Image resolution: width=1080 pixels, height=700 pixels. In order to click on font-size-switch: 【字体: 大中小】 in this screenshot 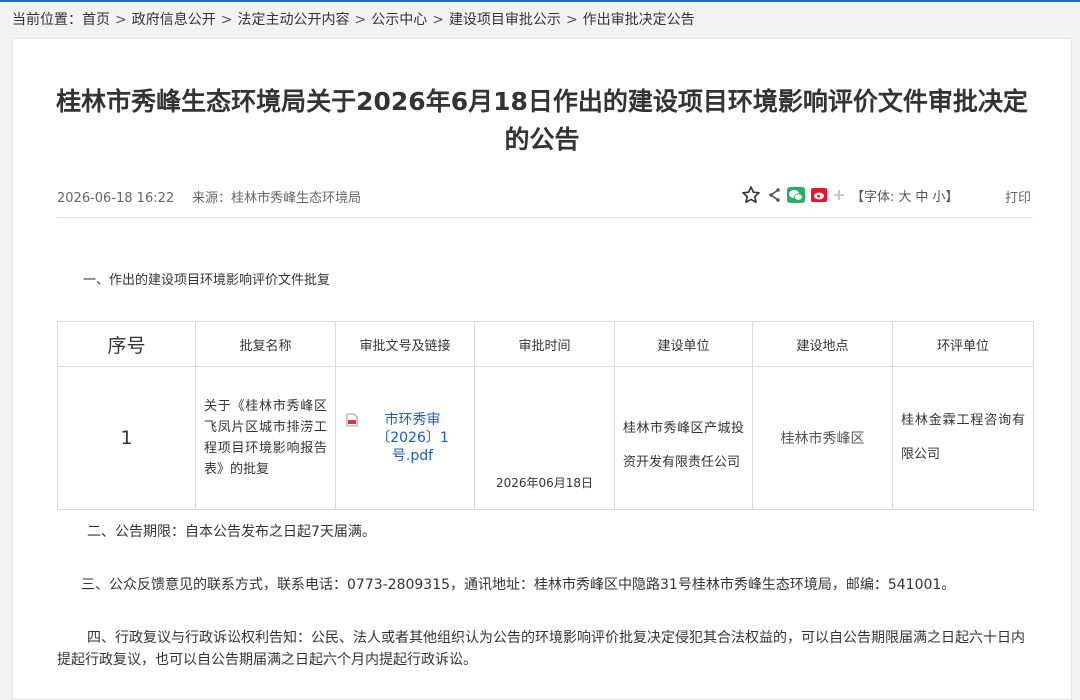, I will do `click(904, 195)`.